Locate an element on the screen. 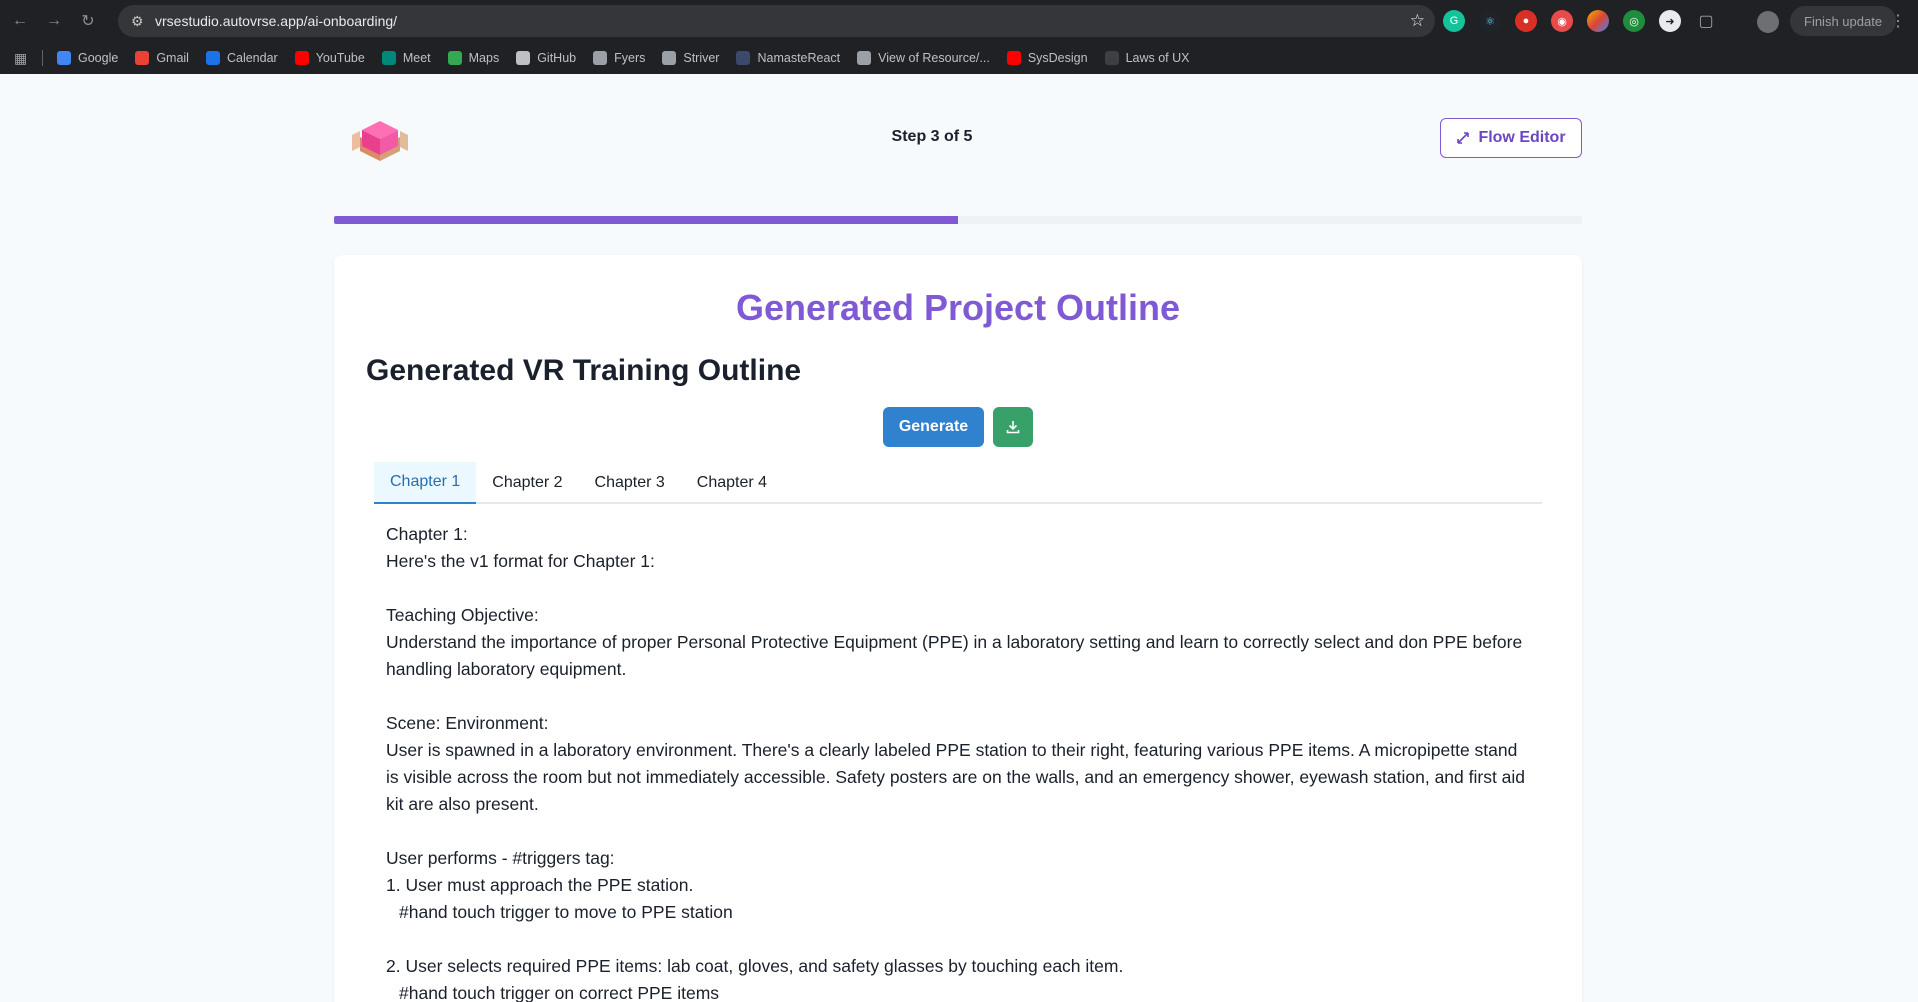 This screenshot has width=1918, height=1002. extensions-puzzle-icon: ▢ is located at coordinates (1706, 21).